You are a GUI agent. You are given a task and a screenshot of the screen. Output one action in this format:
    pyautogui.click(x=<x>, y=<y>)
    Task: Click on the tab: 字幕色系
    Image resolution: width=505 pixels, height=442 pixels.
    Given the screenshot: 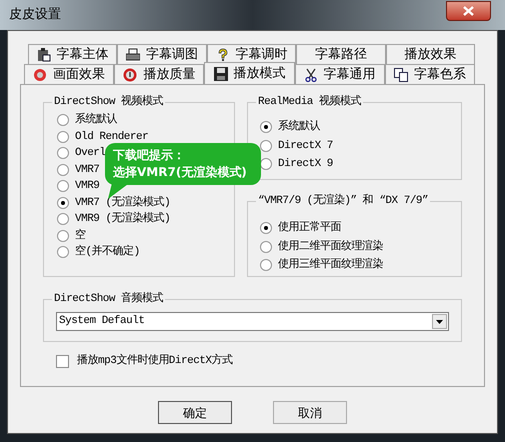 What is the action you would take?
    pyautogui.click(x=430, y=74)
    